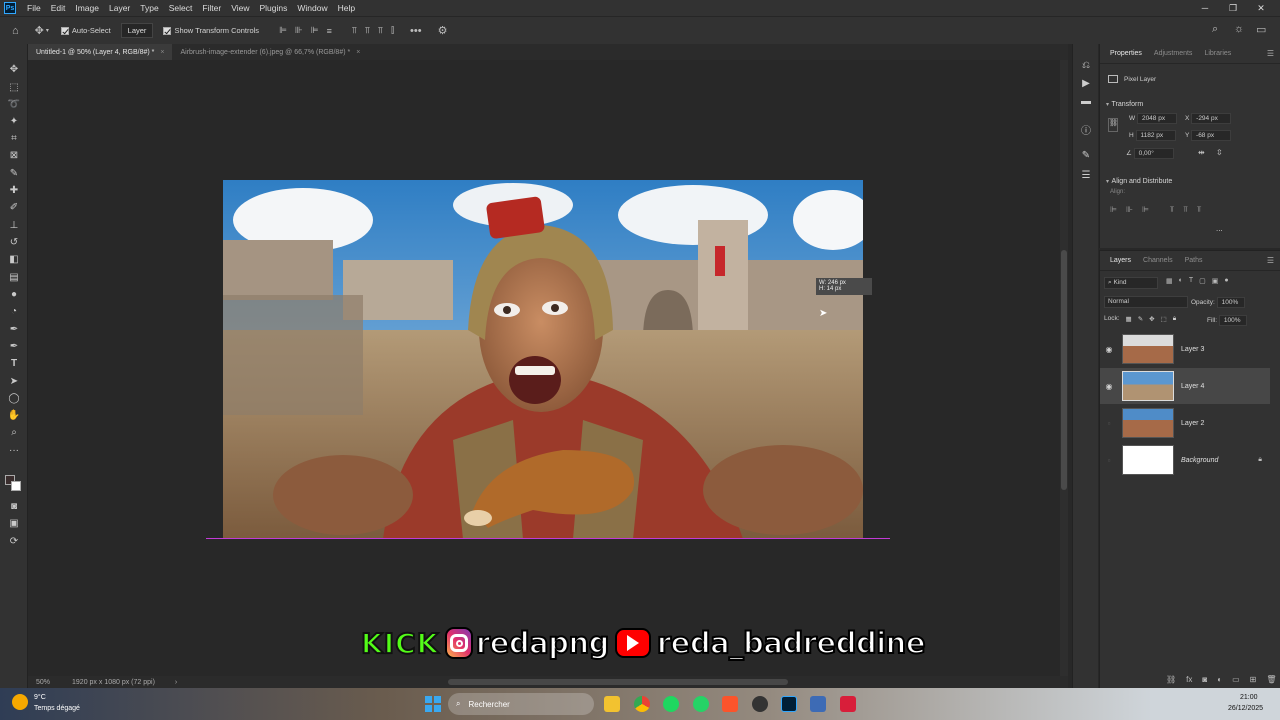  I want to click on align-distribute-icon: ≡, so click(329, 31).